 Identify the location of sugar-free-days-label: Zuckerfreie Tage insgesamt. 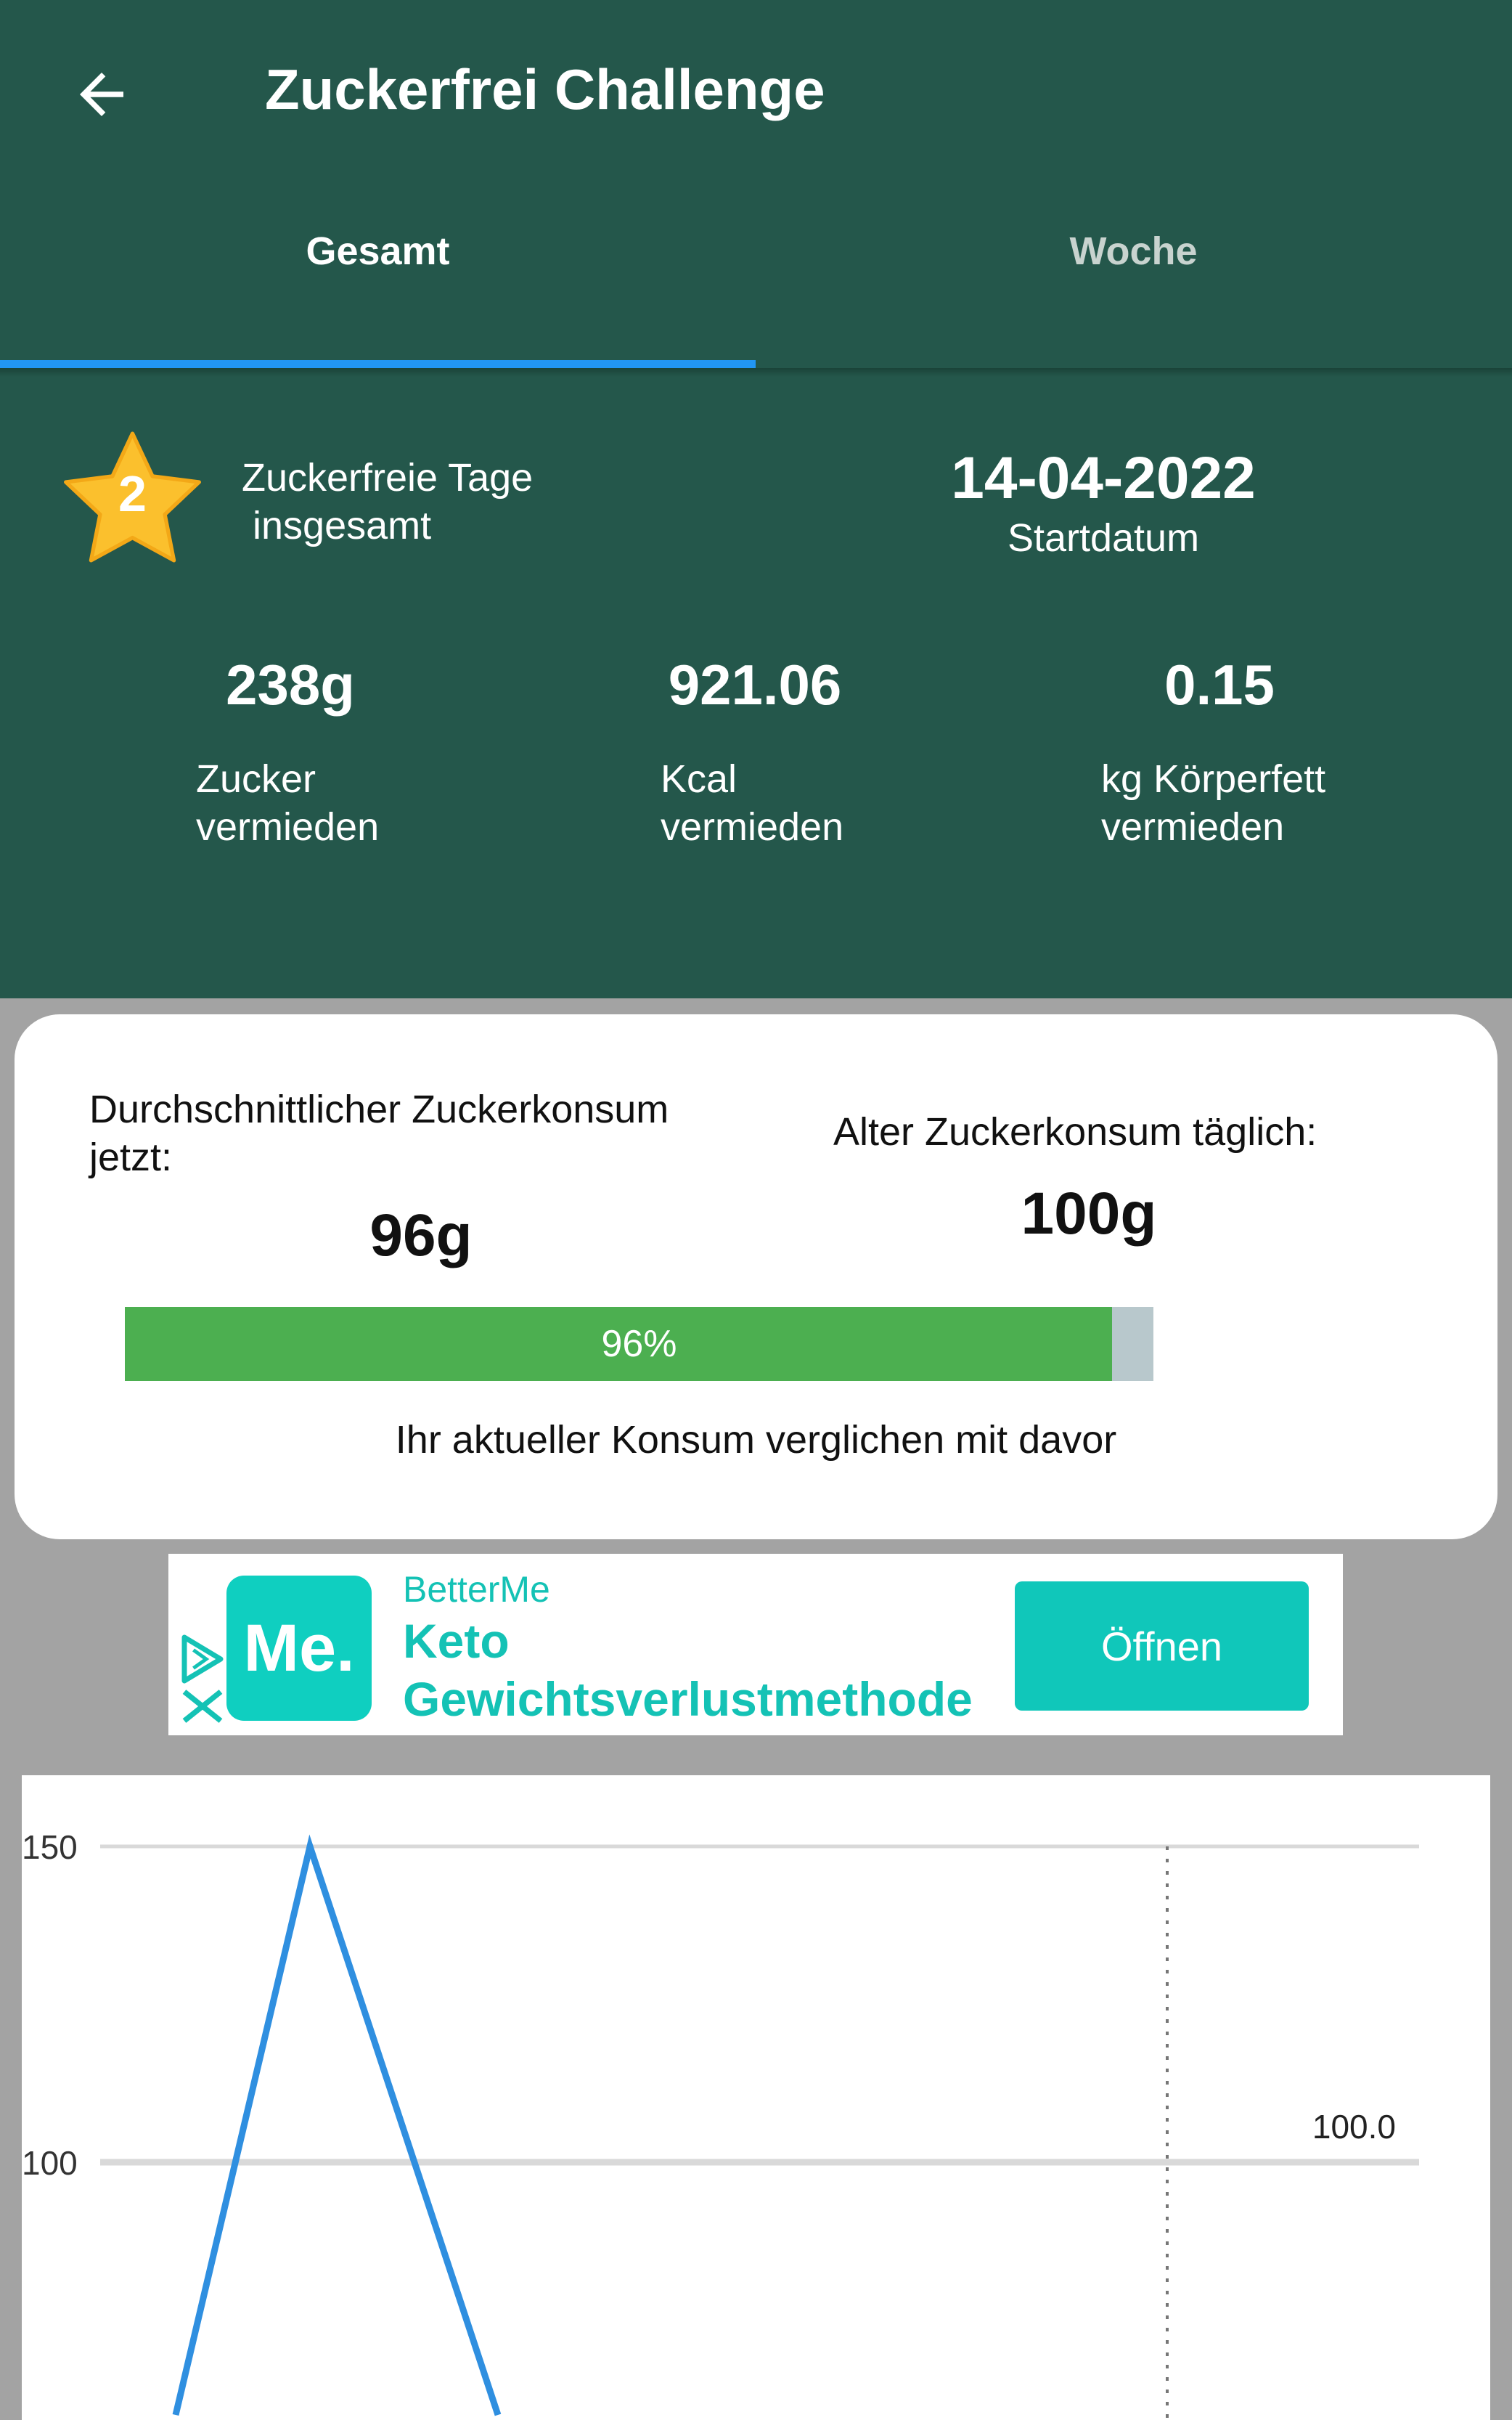
(388, 501).